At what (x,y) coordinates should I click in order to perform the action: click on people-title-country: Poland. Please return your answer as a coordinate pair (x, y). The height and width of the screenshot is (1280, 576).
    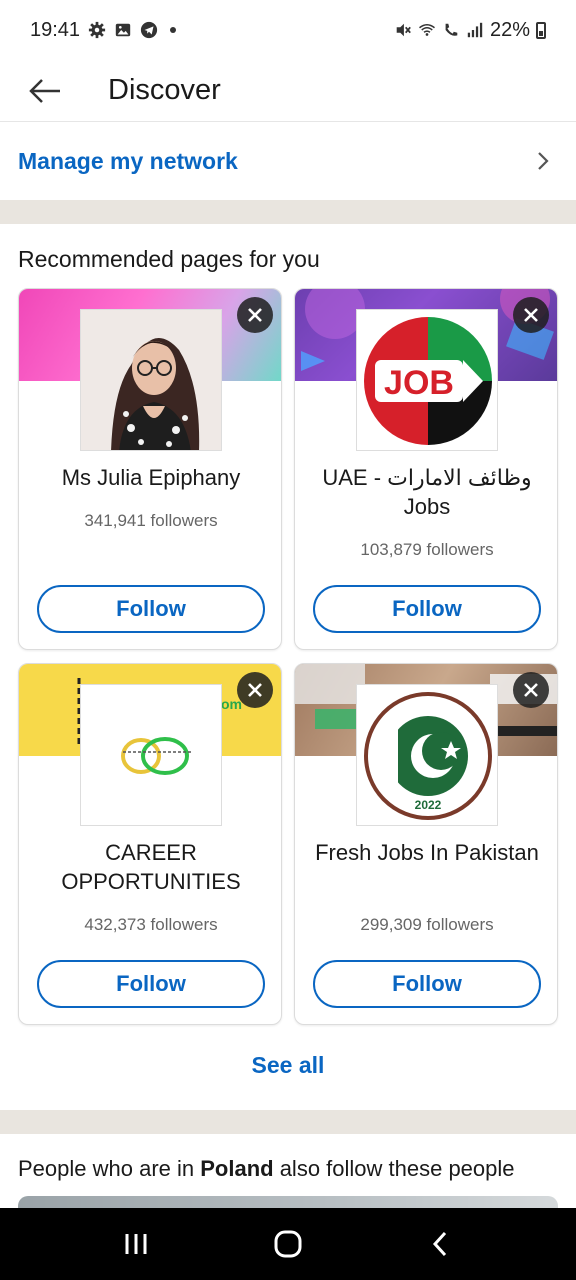
    Looking at the image, I should click on (237, 1168).